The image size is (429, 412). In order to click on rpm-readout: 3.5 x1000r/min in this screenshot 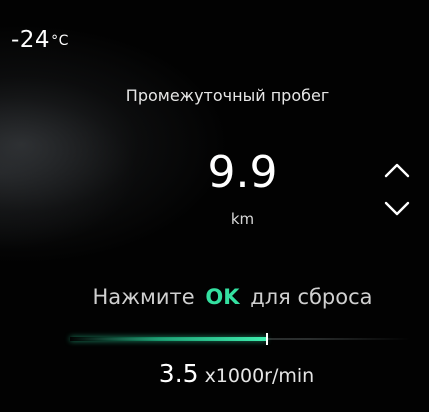, I will do `click(214, 375)`.